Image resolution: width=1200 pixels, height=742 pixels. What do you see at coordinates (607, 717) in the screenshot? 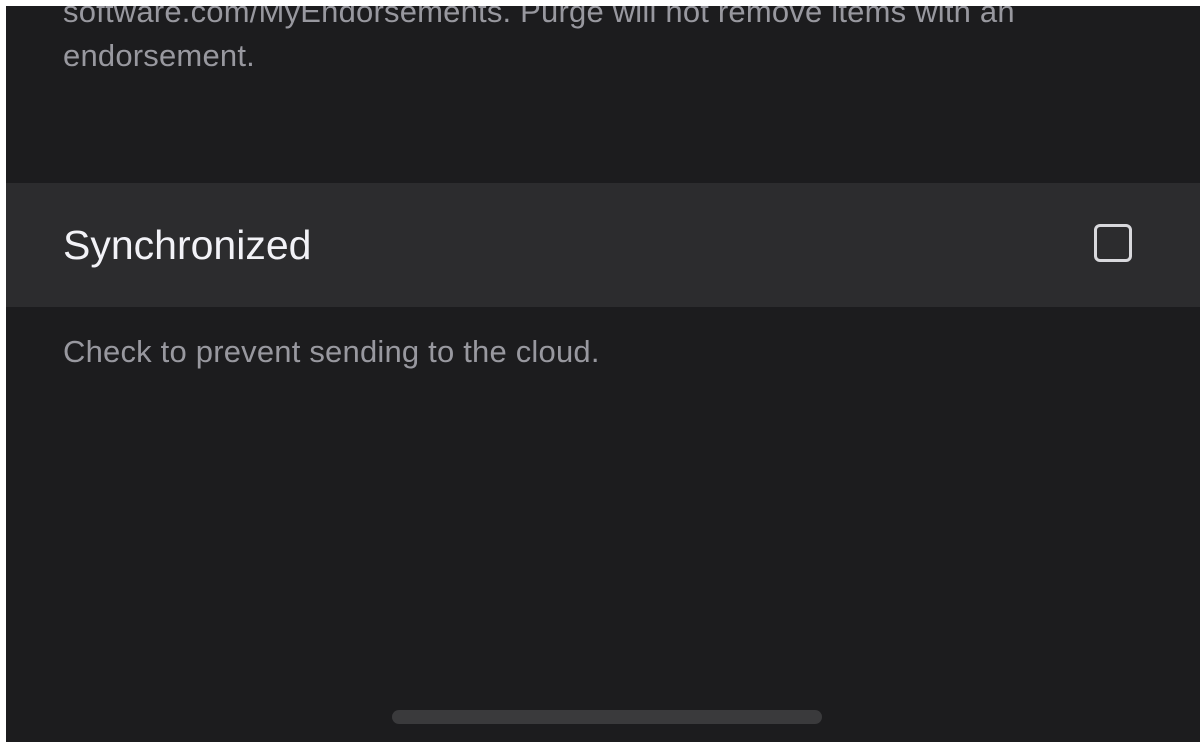
I see `home-indicator` at bounding box center [607, 717].